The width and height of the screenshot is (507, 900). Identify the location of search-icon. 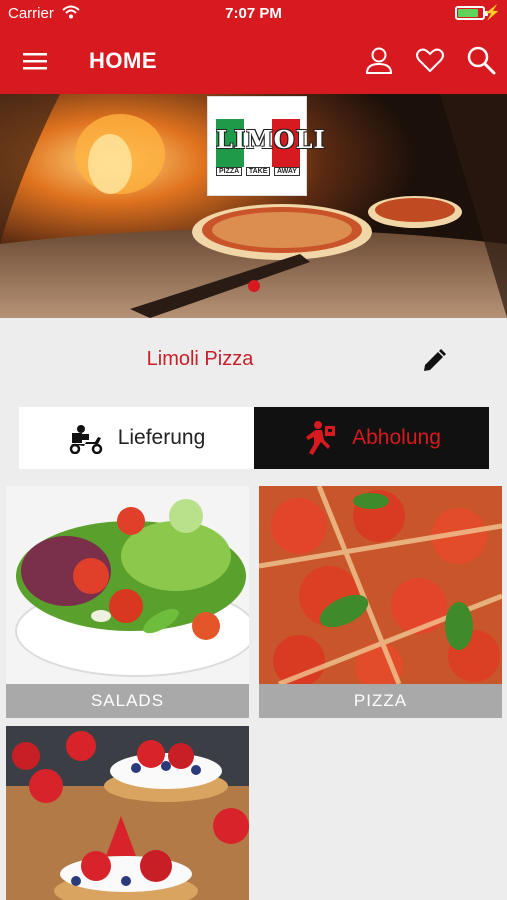
(481, 60).